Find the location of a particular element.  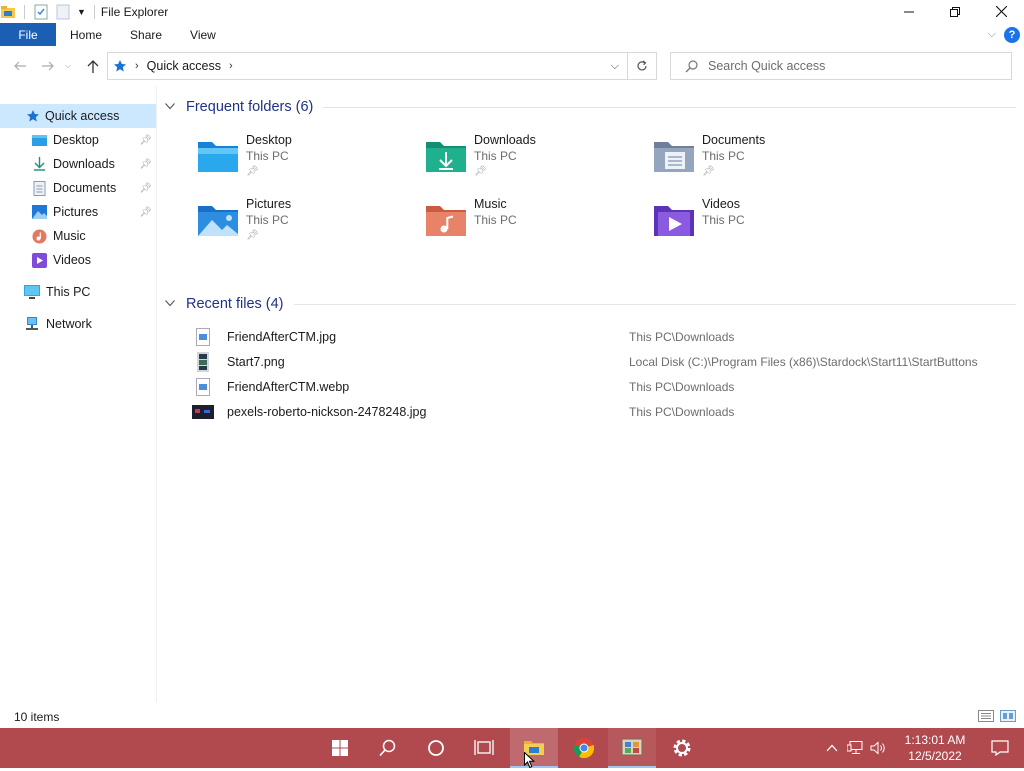

sidebar-item-network: Network is located at coordinates (78, 324).